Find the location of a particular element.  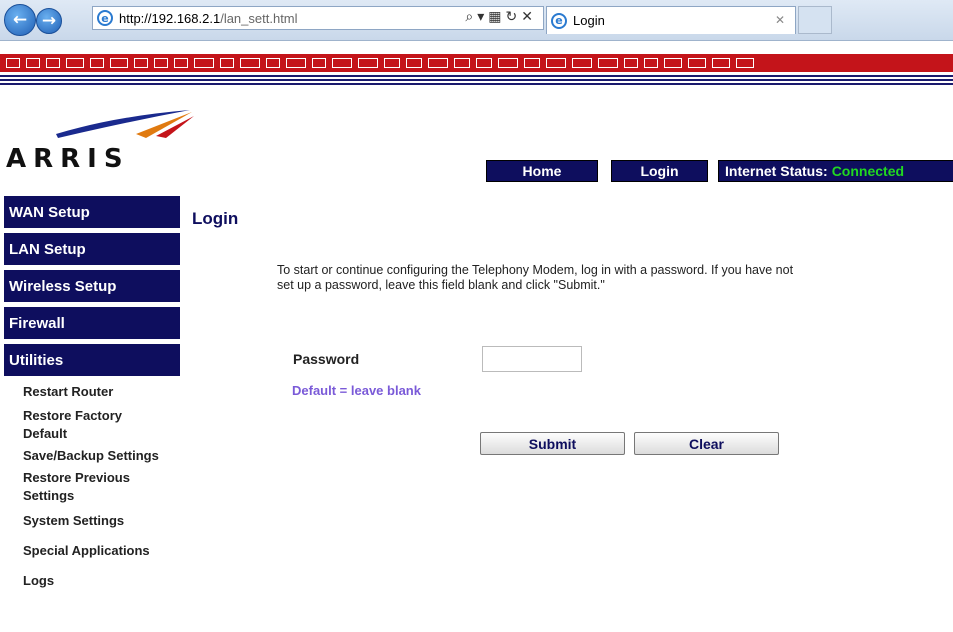

tab-ie-icon: e is located at coordinates (559, 20).